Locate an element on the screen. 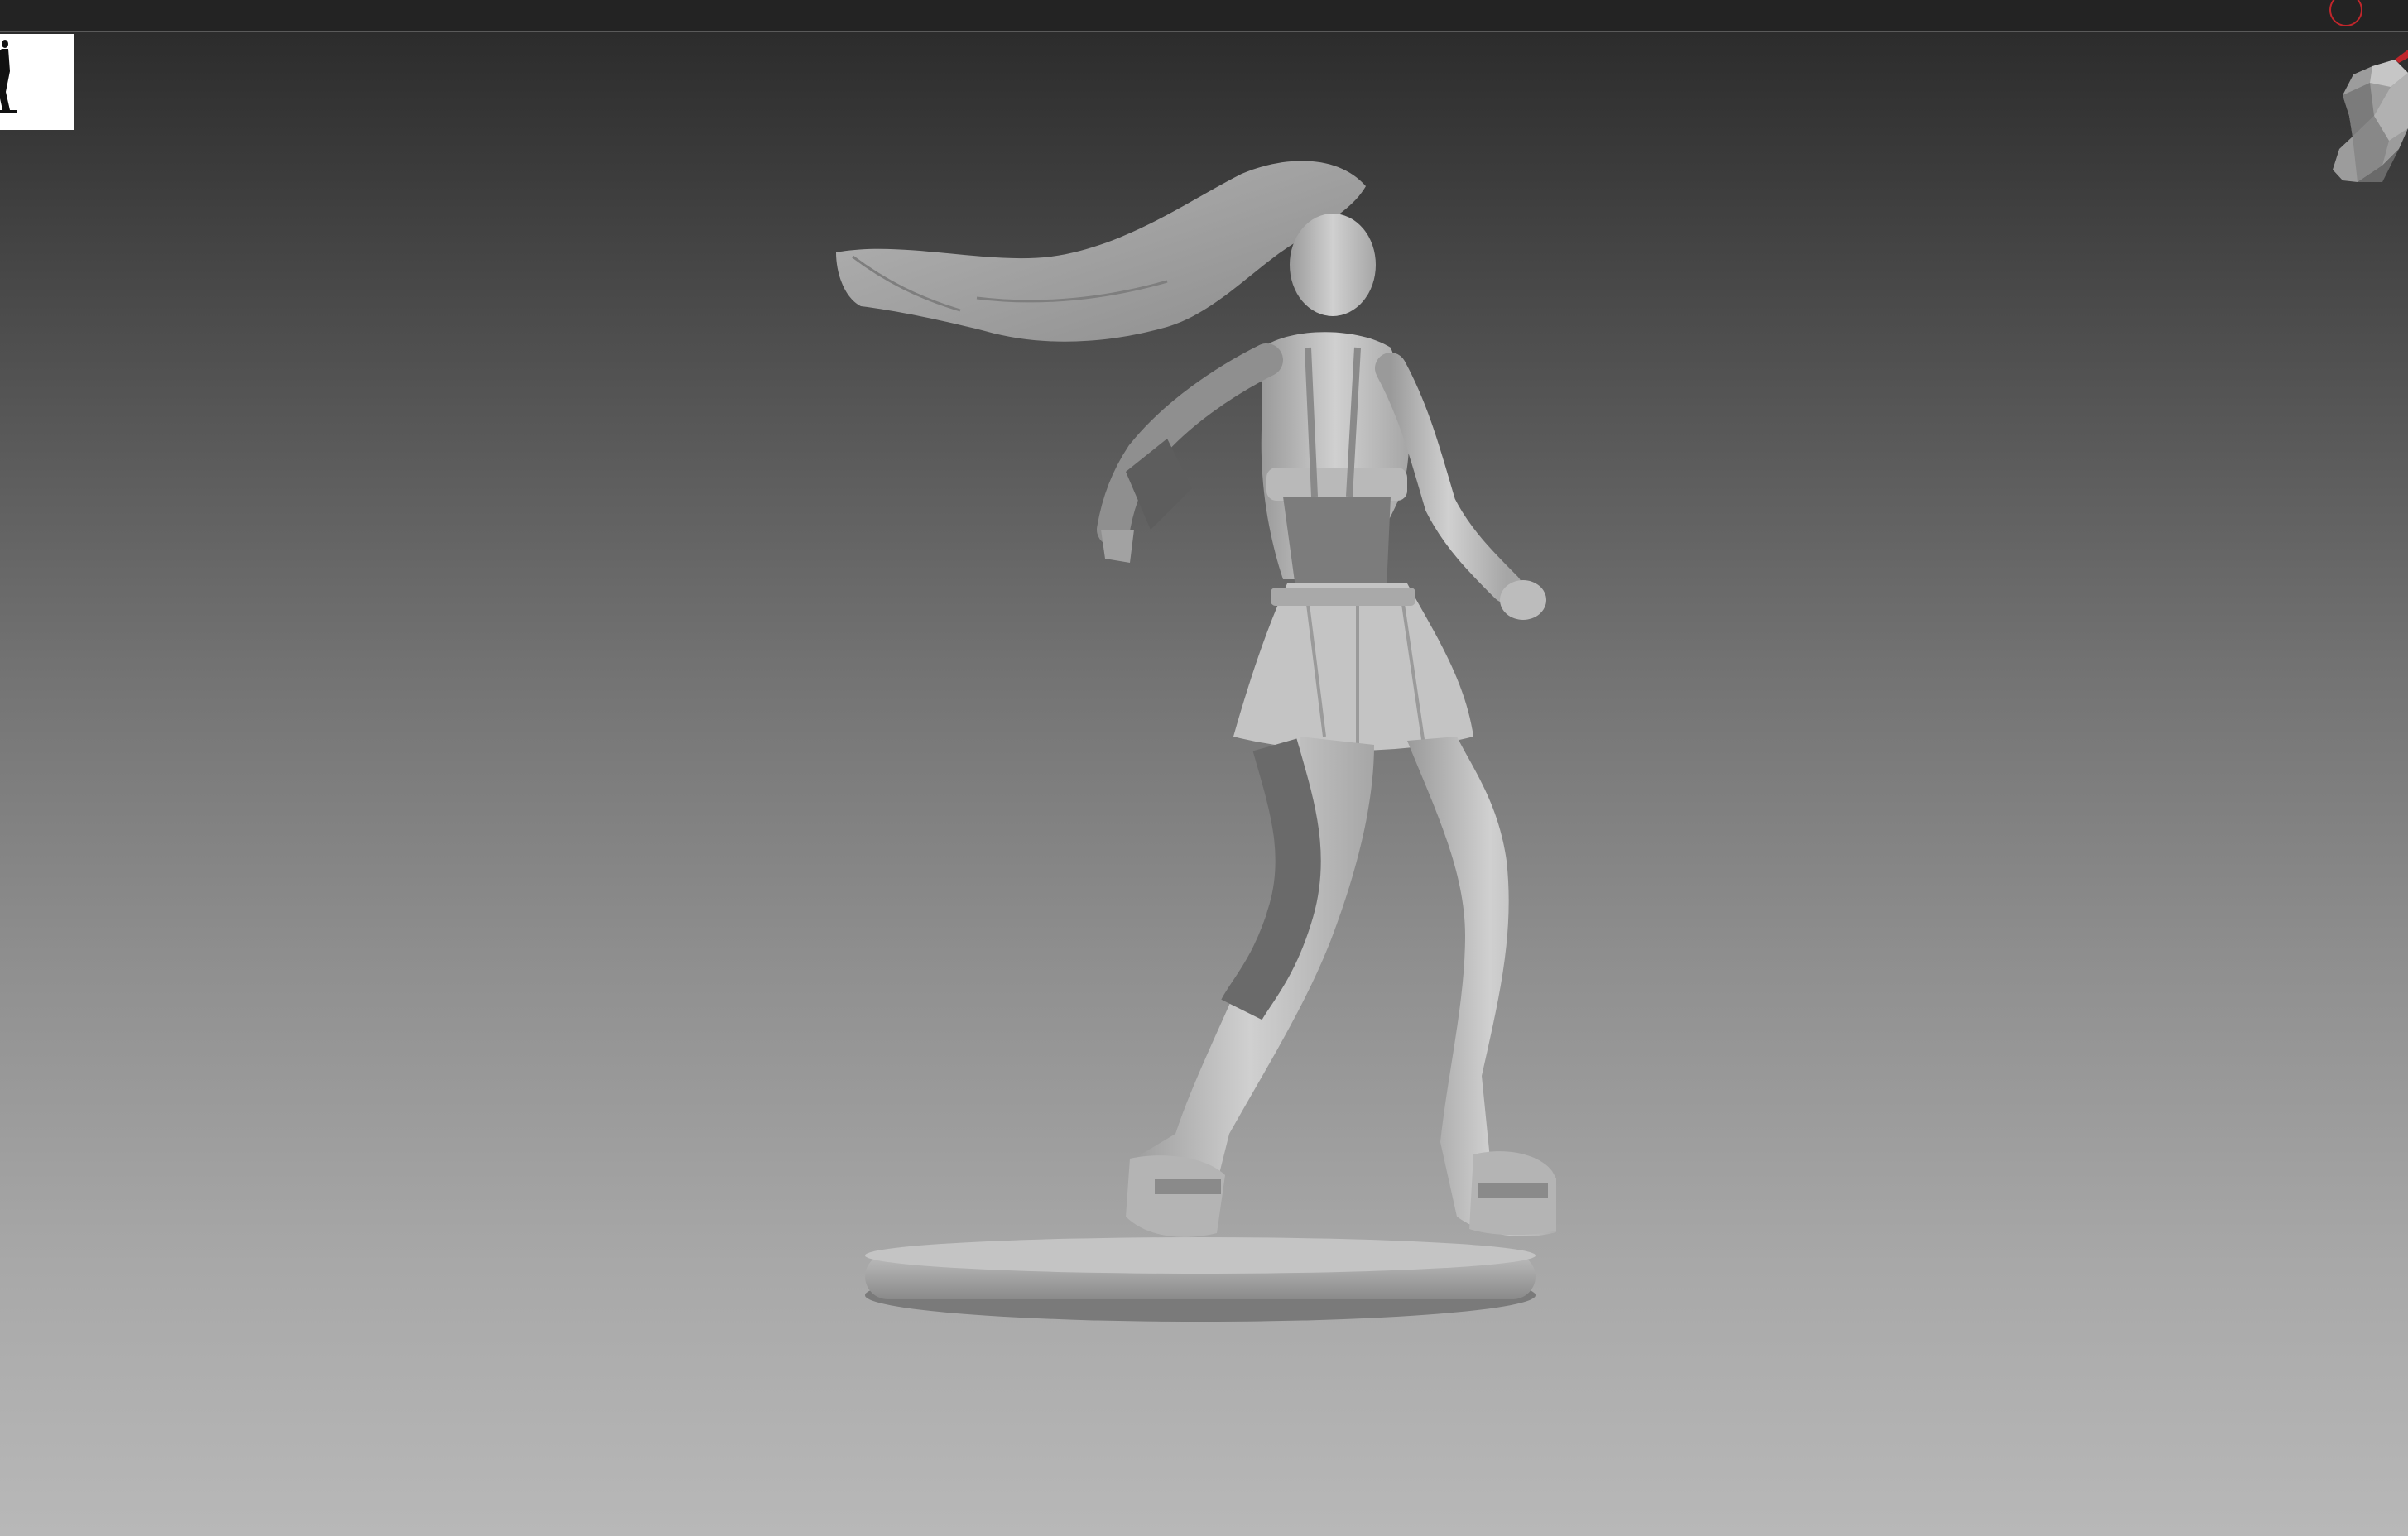 The image size is (2408, 1536). model-thumbnail-icon is located at coordinates (37, 82).